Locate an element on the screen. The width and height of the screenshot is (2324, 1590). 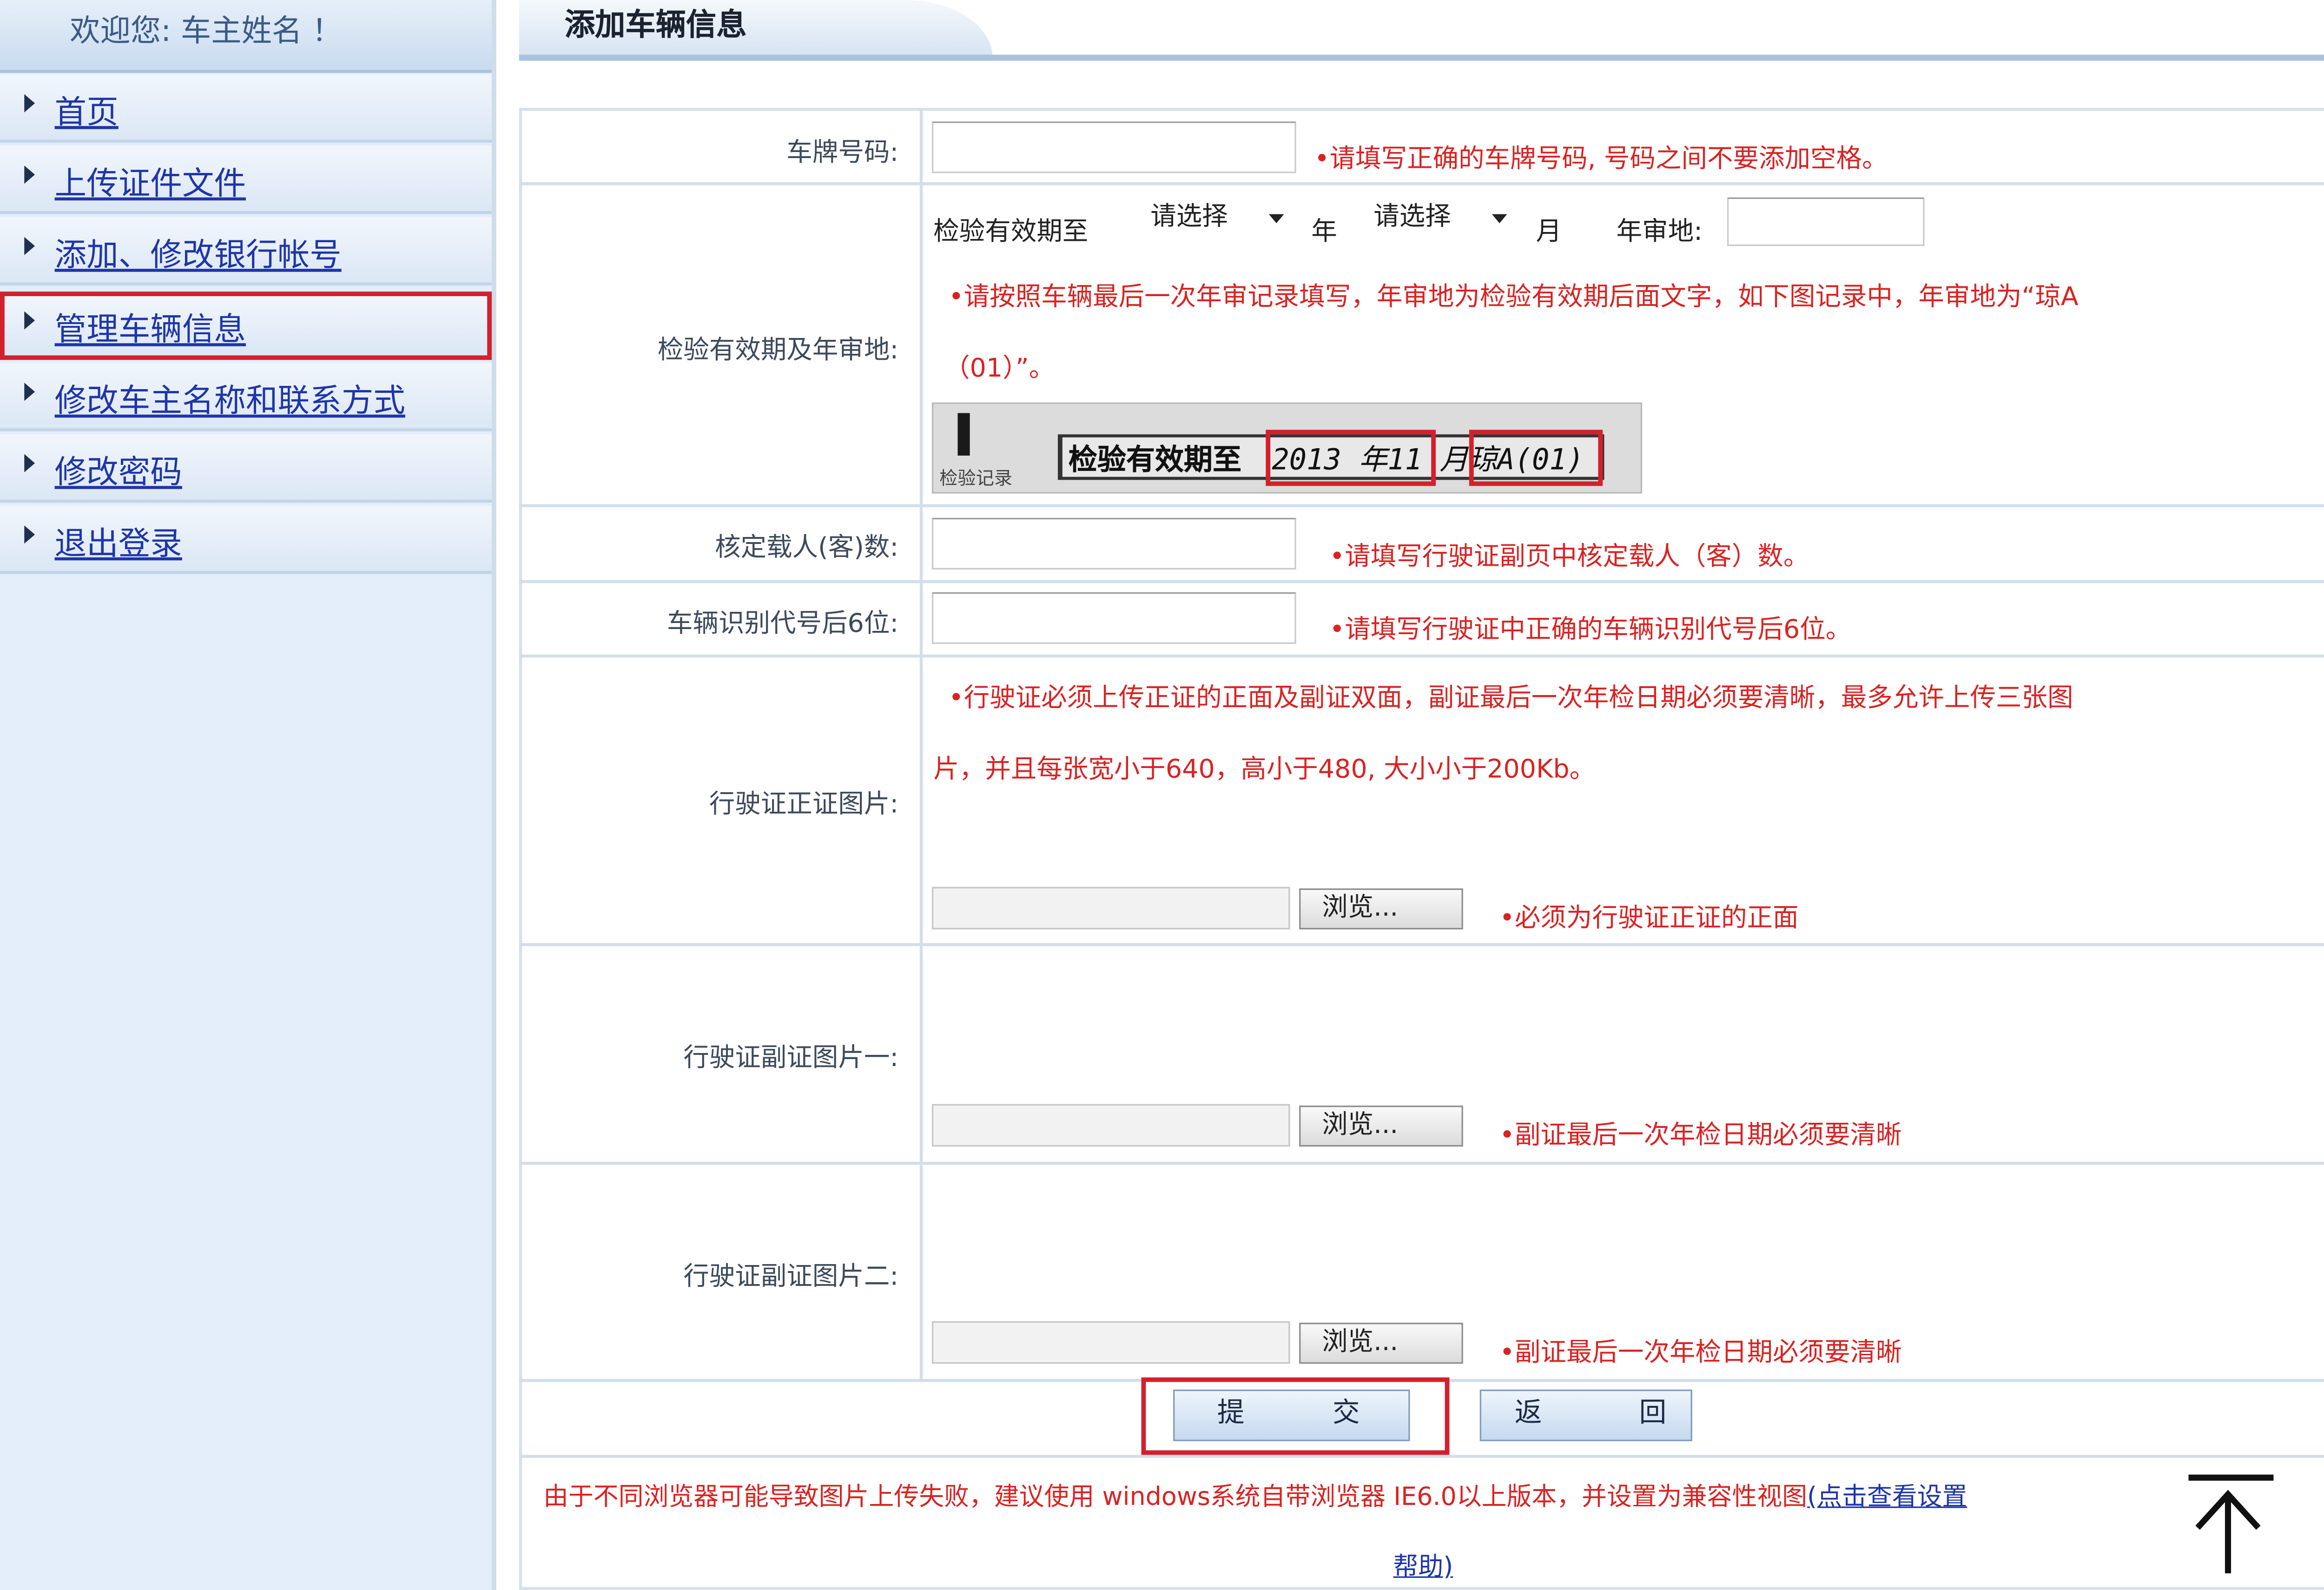
plate-input is located at coordinates (1113, 147).